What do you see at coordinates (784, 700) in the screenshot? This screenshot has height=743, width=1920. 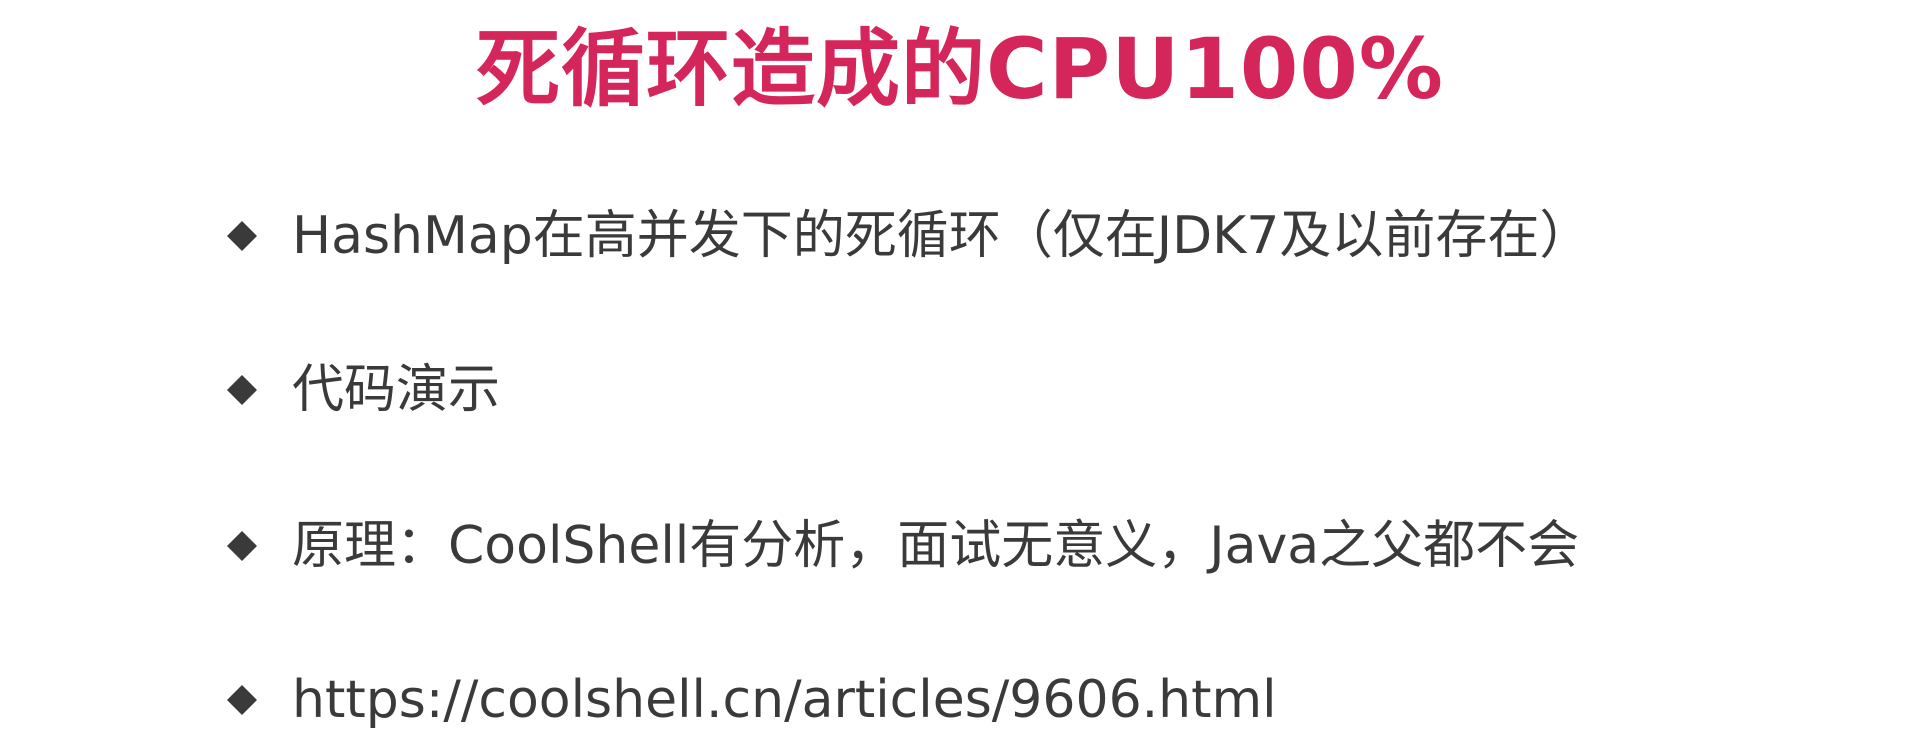 I see `bullet-link-text: https://coolshell.cn/articles/9606.html` at bounding box center [784, 700].